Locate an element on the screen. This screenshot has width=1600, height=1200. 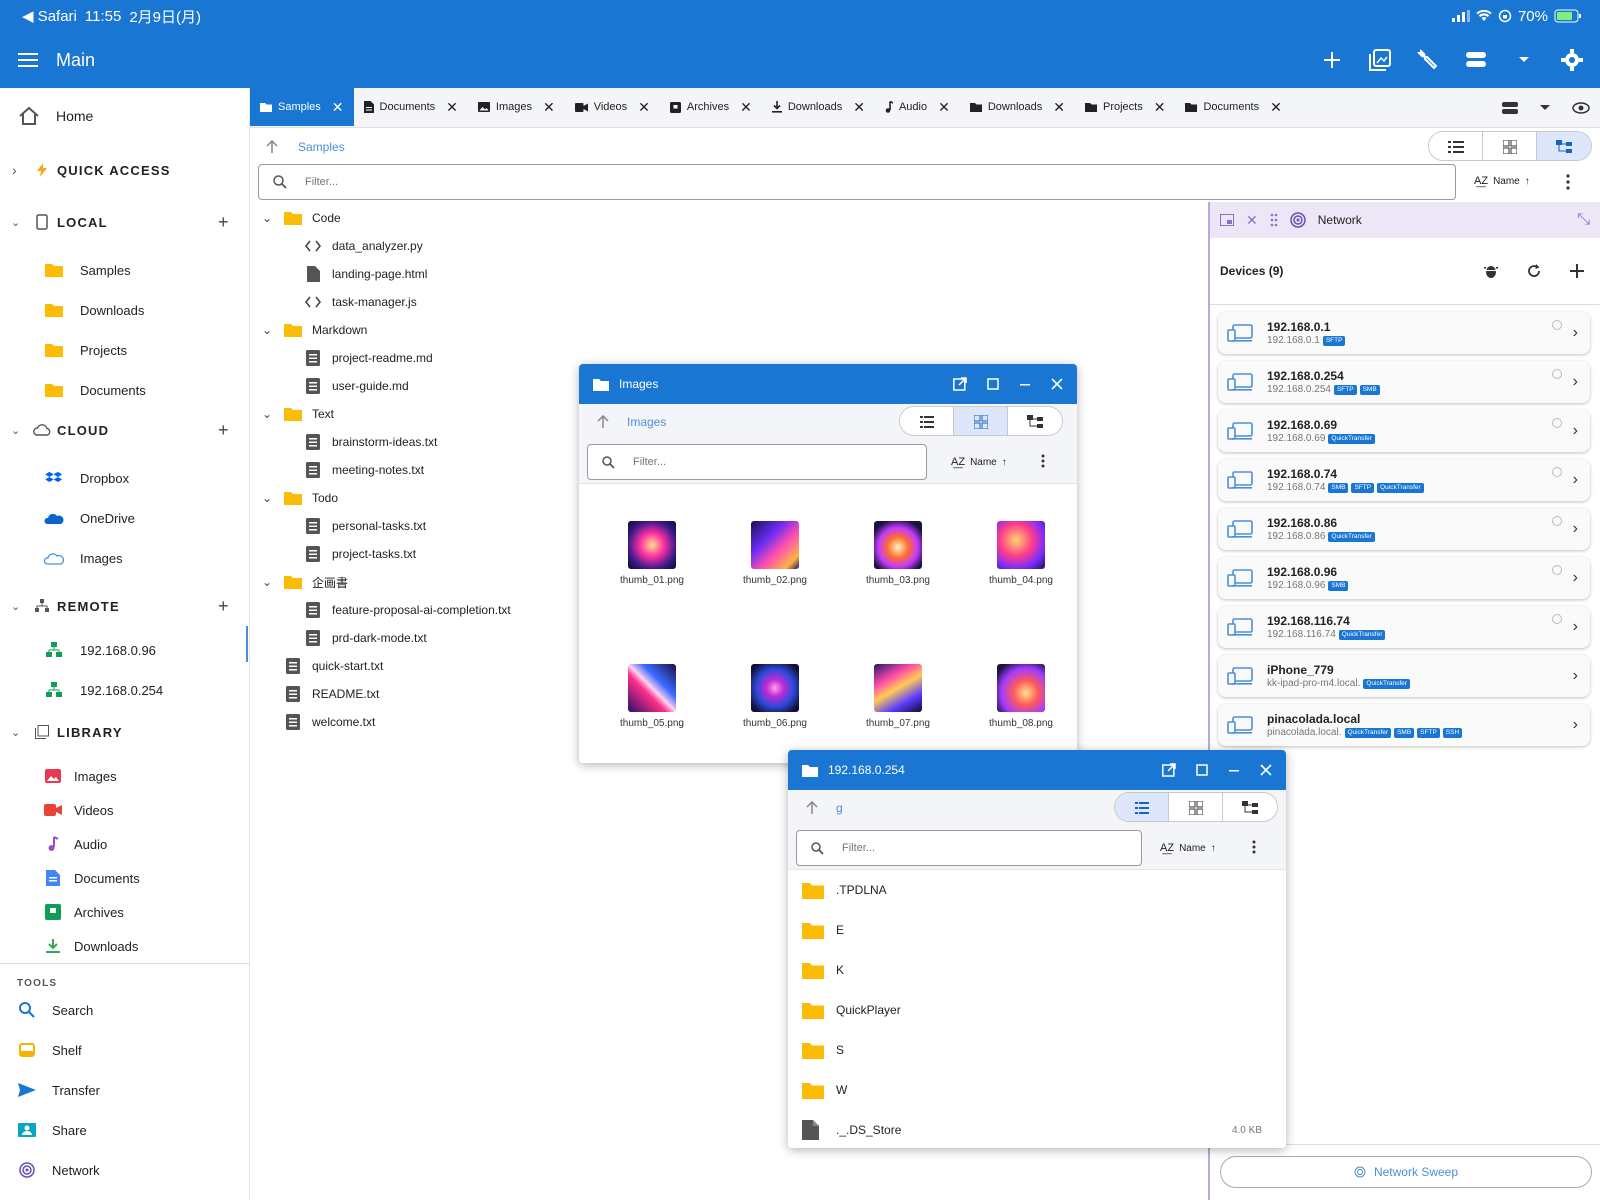
device-card: 192.168.0.69 192.168.0.69 QuickTransfer › is located at coordinates (1404, 431).